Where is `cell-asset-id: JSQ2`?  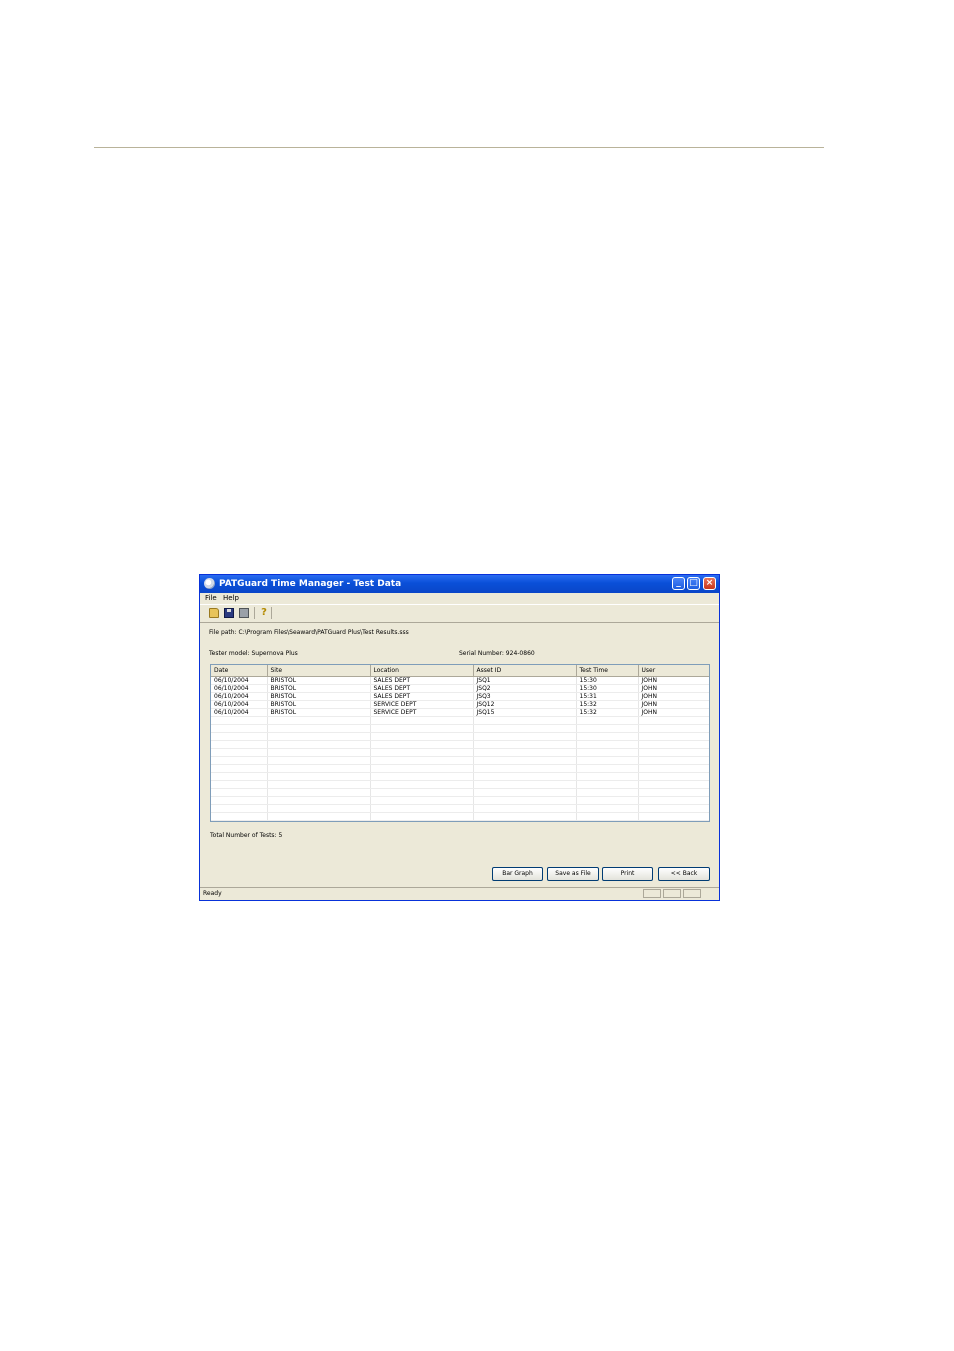
cell-asset-id: JSQ2 is located at coordinates (525, 688).